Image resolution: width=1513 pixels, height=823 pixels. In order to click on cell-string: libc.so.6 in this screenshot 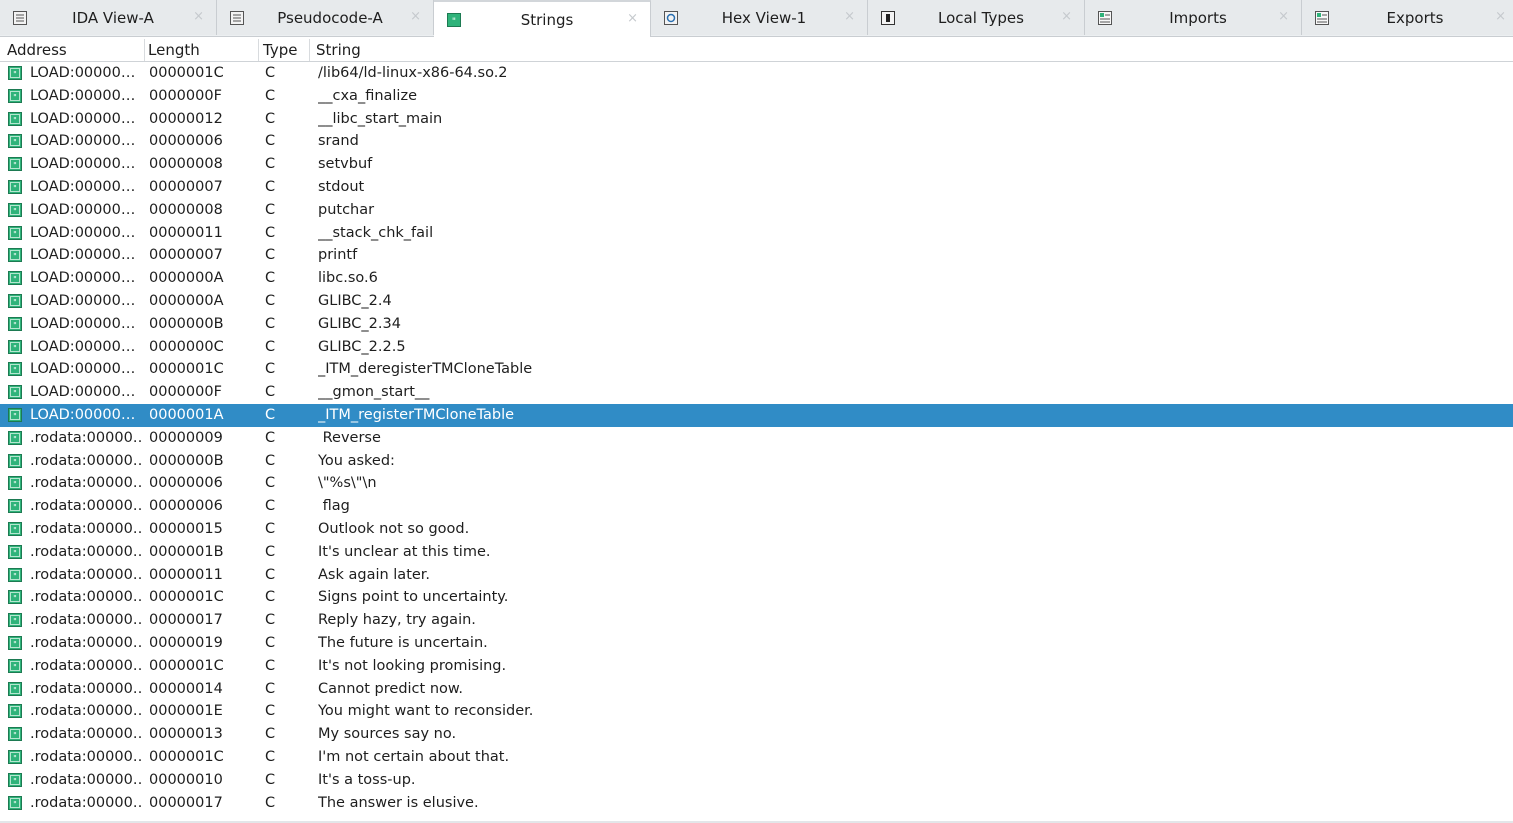, I will do `click(348, 278)`.